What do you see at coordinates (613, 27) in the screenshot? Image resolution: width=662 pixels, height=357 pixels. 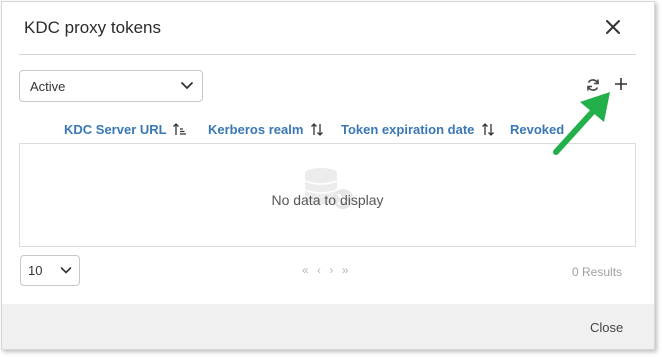 I see `close-icon` at bounding box center [613, 27].